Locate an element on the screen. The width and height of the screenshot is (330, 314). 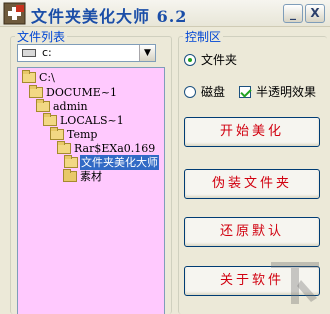
tree-item: DOCUME~1 is located at coordinates (73, 92).